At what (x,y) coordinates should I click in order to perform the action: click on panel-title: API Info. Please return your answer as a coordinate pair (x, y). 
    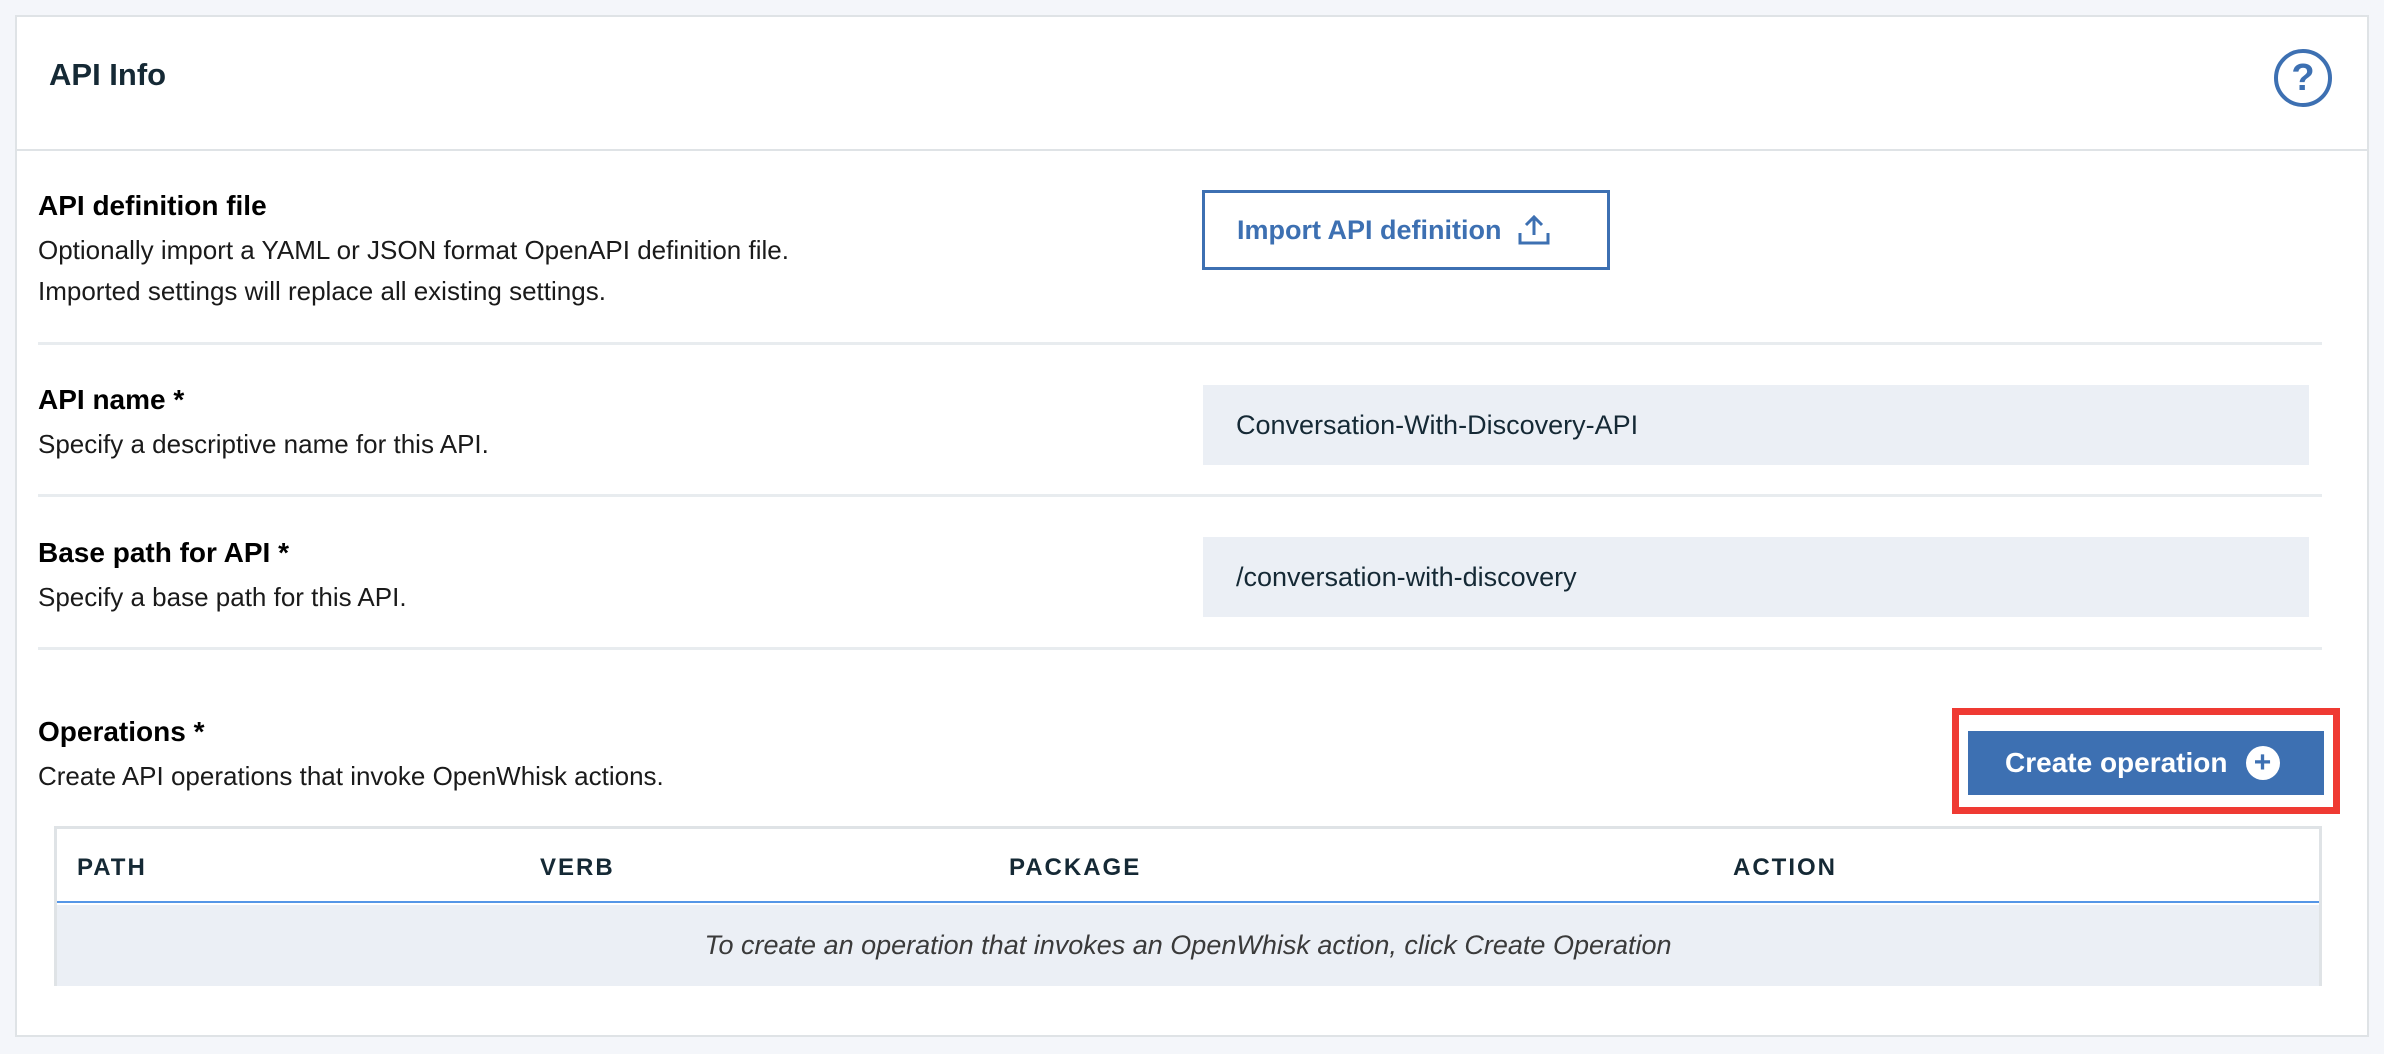
    Looking at the image, I should click on (108, 74).